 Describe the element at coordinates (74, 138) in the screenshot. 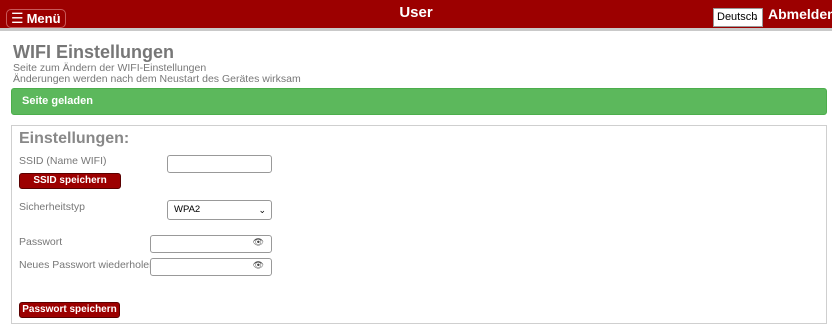

I see `settings-title: Einstellungen:` at that location.